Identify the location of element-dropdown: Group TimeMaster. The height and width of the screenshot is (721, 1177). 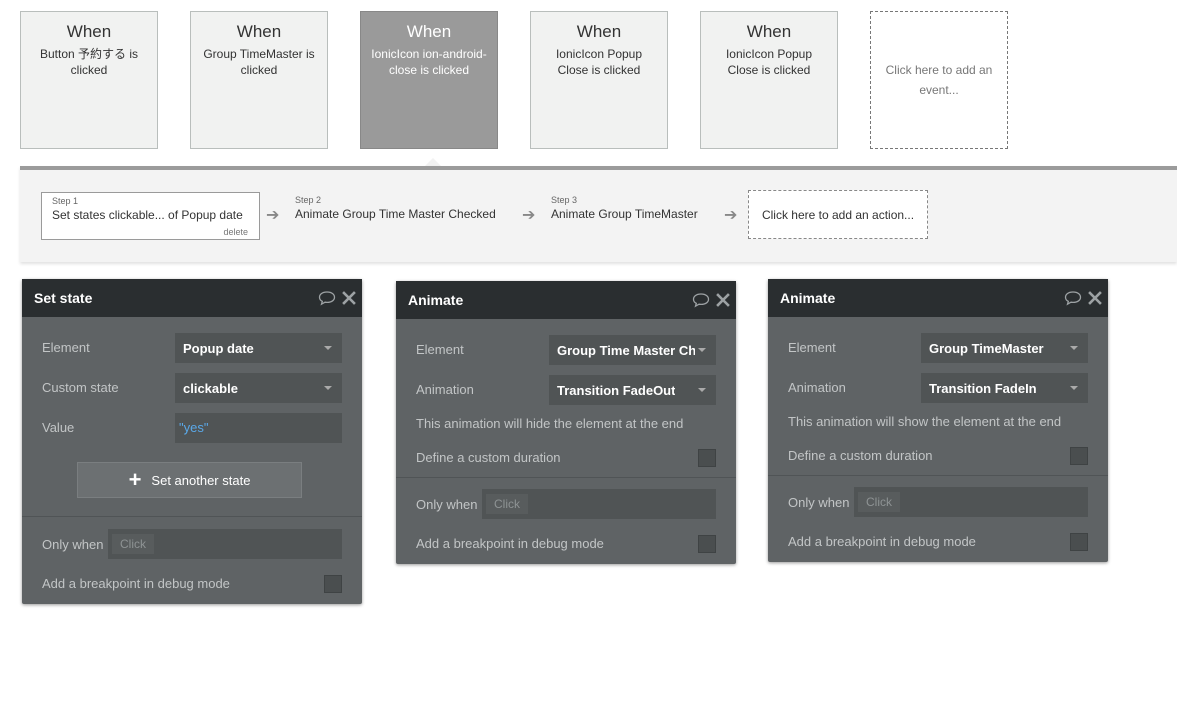
(1004, 348).